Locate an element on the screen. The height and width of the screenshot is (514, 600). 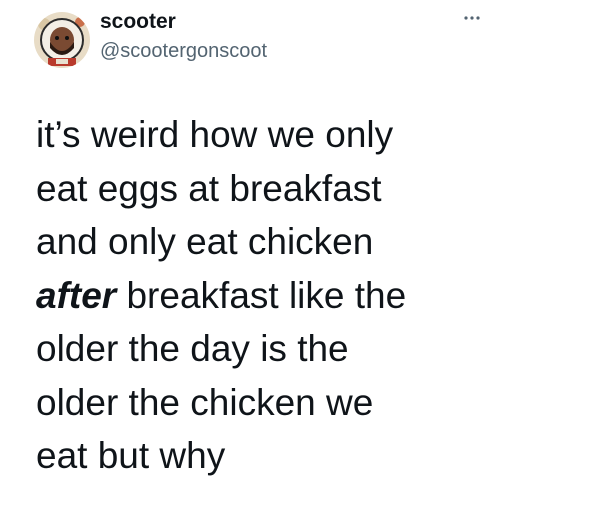
tweet-line: older the chicken we is located at coordinates (205, 402).